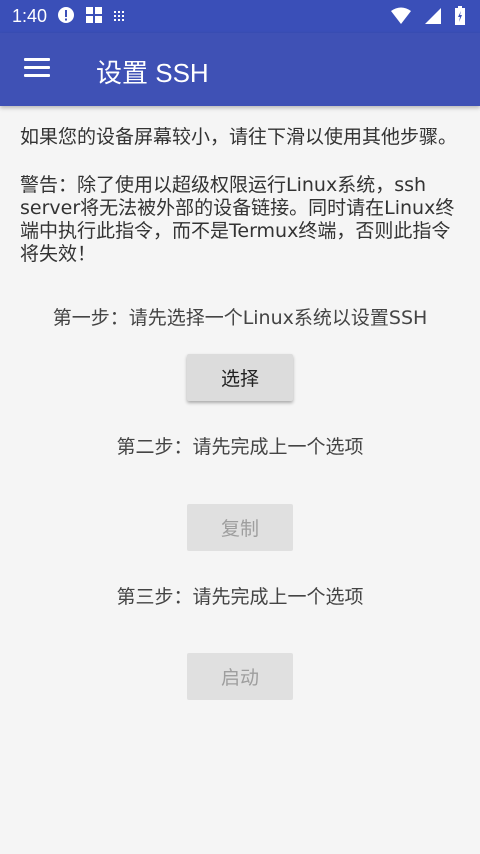  What do you see at coordinates (240, 69) in the screenshot?
I see `app-bar: 设置 SSH` at bounding box center [240, 69].